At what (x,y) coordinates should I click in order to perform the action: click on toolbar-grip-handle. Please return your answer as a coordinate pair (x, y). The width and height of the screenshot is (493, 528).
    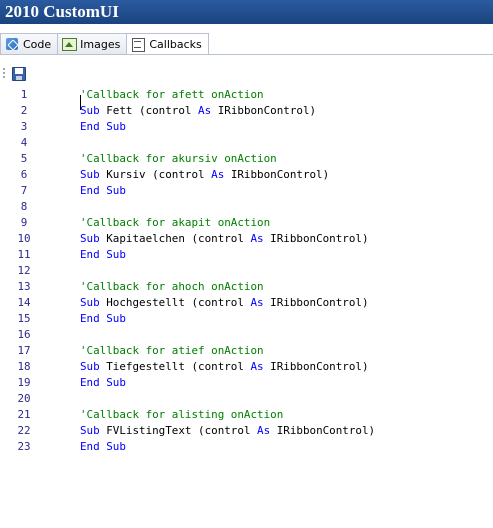
    Looking at the image, I should click on (4, 74).